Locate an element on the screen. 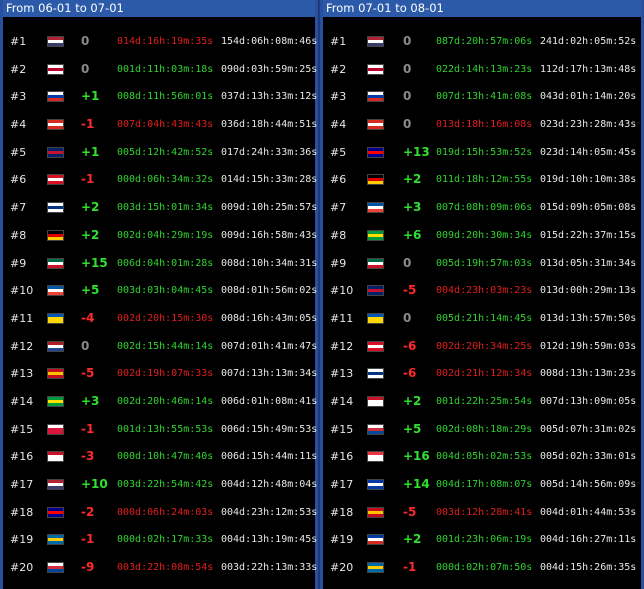  nl-flag-icon is located at coordinates (55, 346).